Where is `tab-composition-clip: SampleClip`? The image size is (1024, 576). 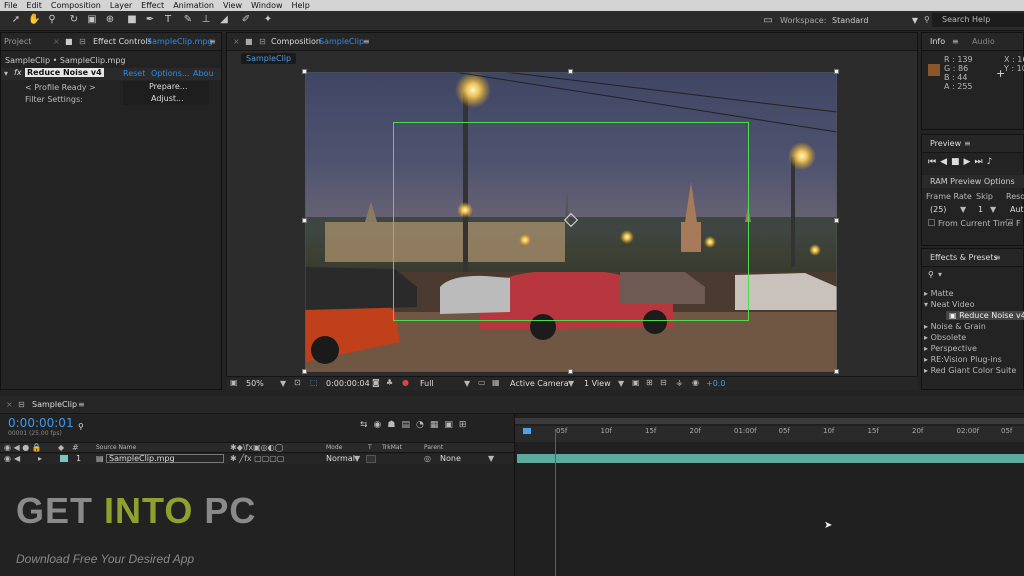
tab-composition-clip: SampleClip is located at coordinates (341, 42).